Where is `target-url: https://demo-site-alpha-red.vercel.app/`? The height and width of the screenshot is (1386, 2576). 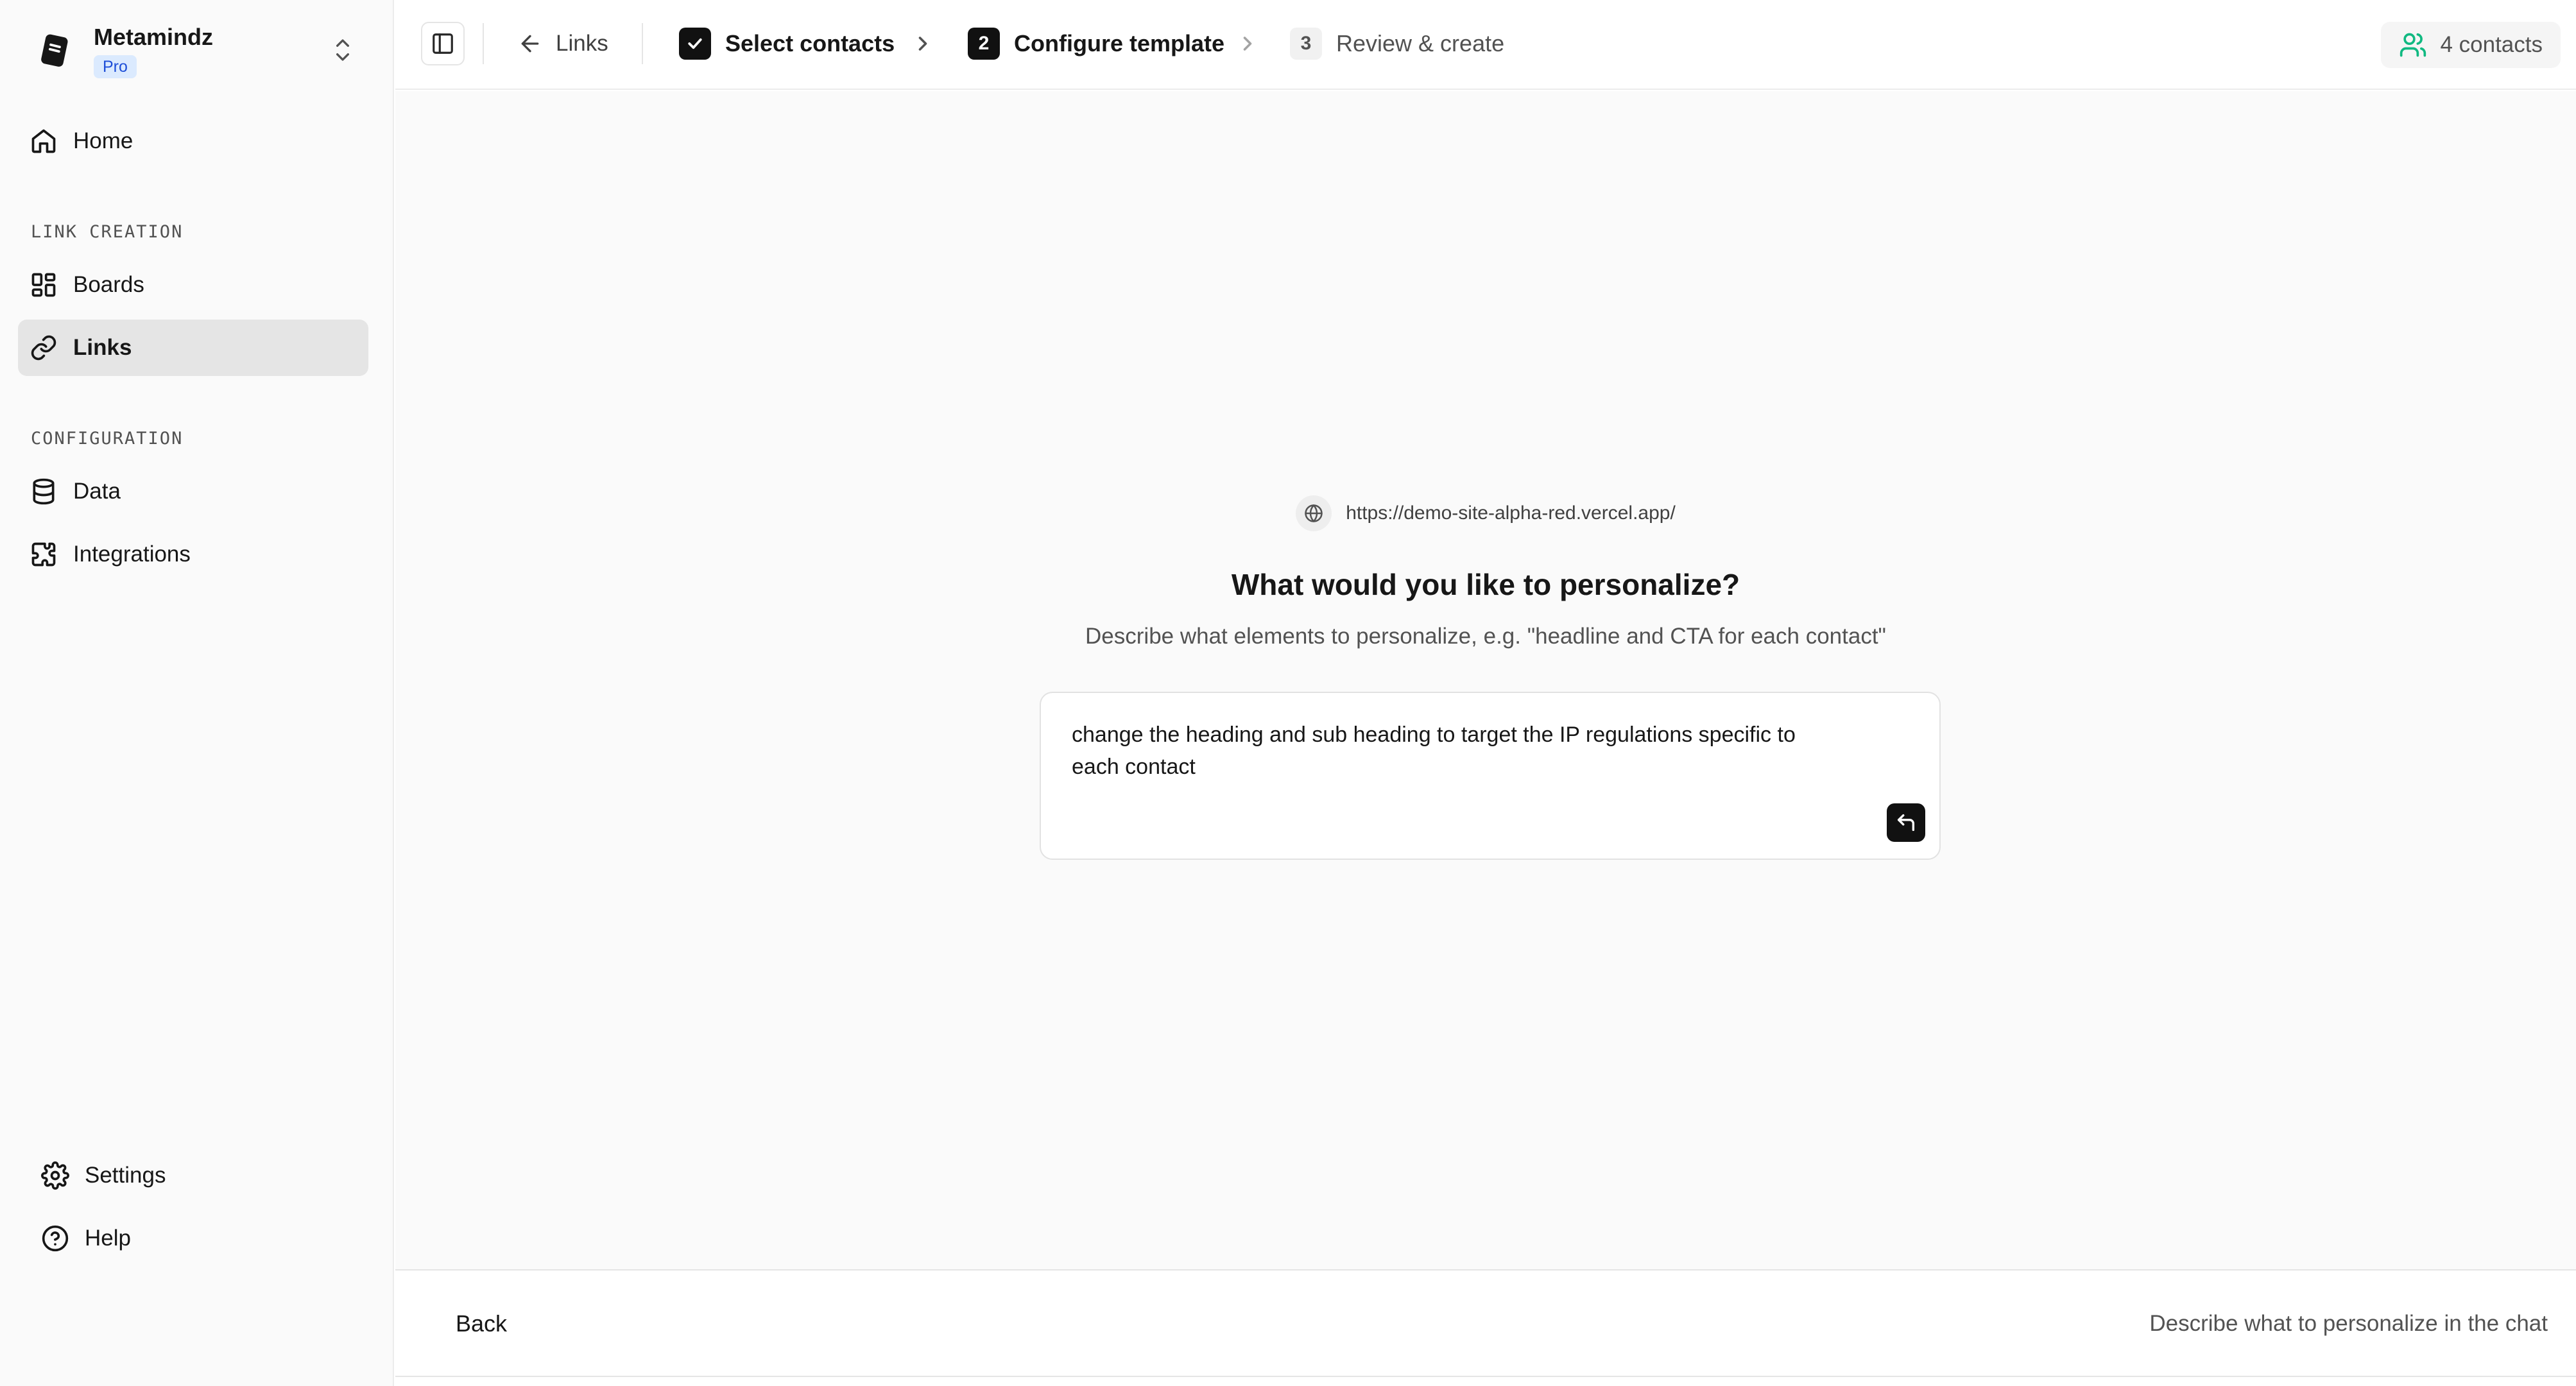
target-url: https://demo-site-alpha-red.vercel.app/ is located at coordinates (1485, 513).